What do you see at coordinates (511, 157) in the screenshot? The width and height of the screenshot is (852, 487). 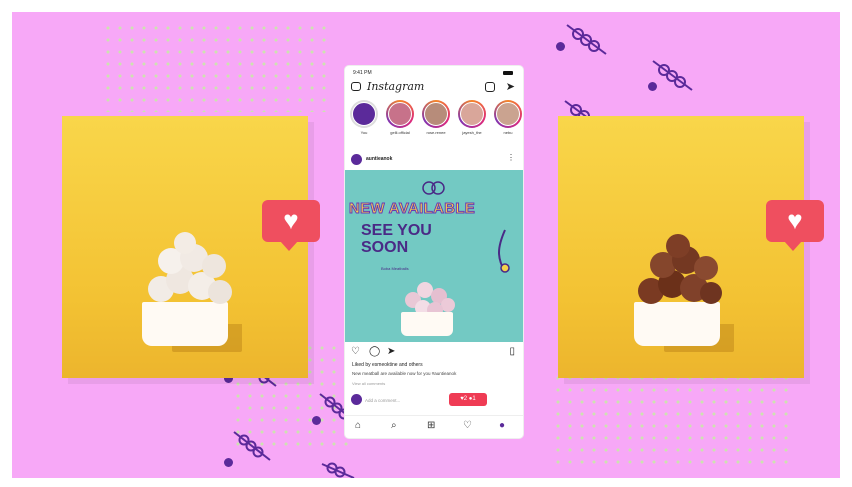 I see `more-options-icon: ⋮` at bounding box center [511, 157].